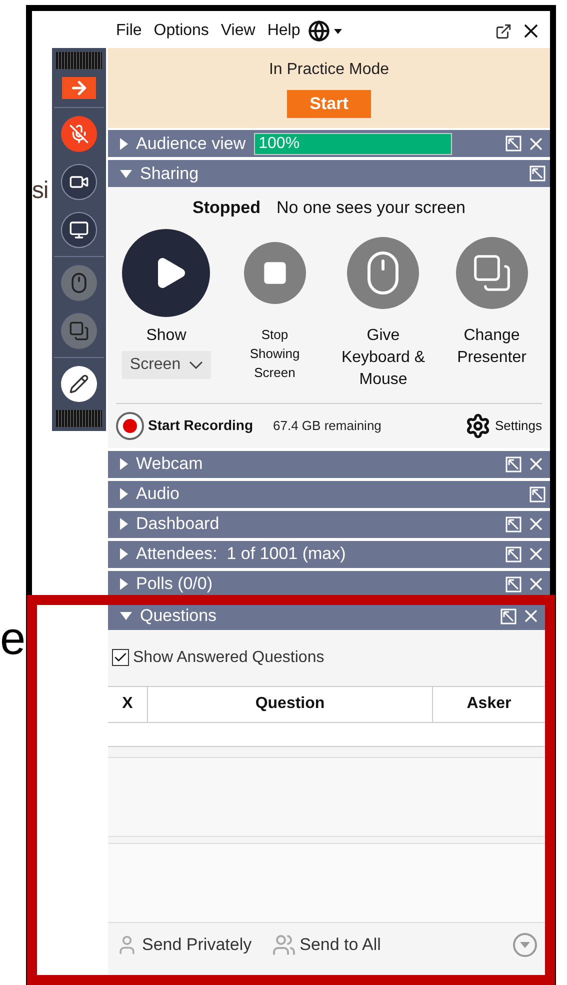 This screenshot has width=567, height=985. I want to click on menu-item: Options, so click(181, 31).